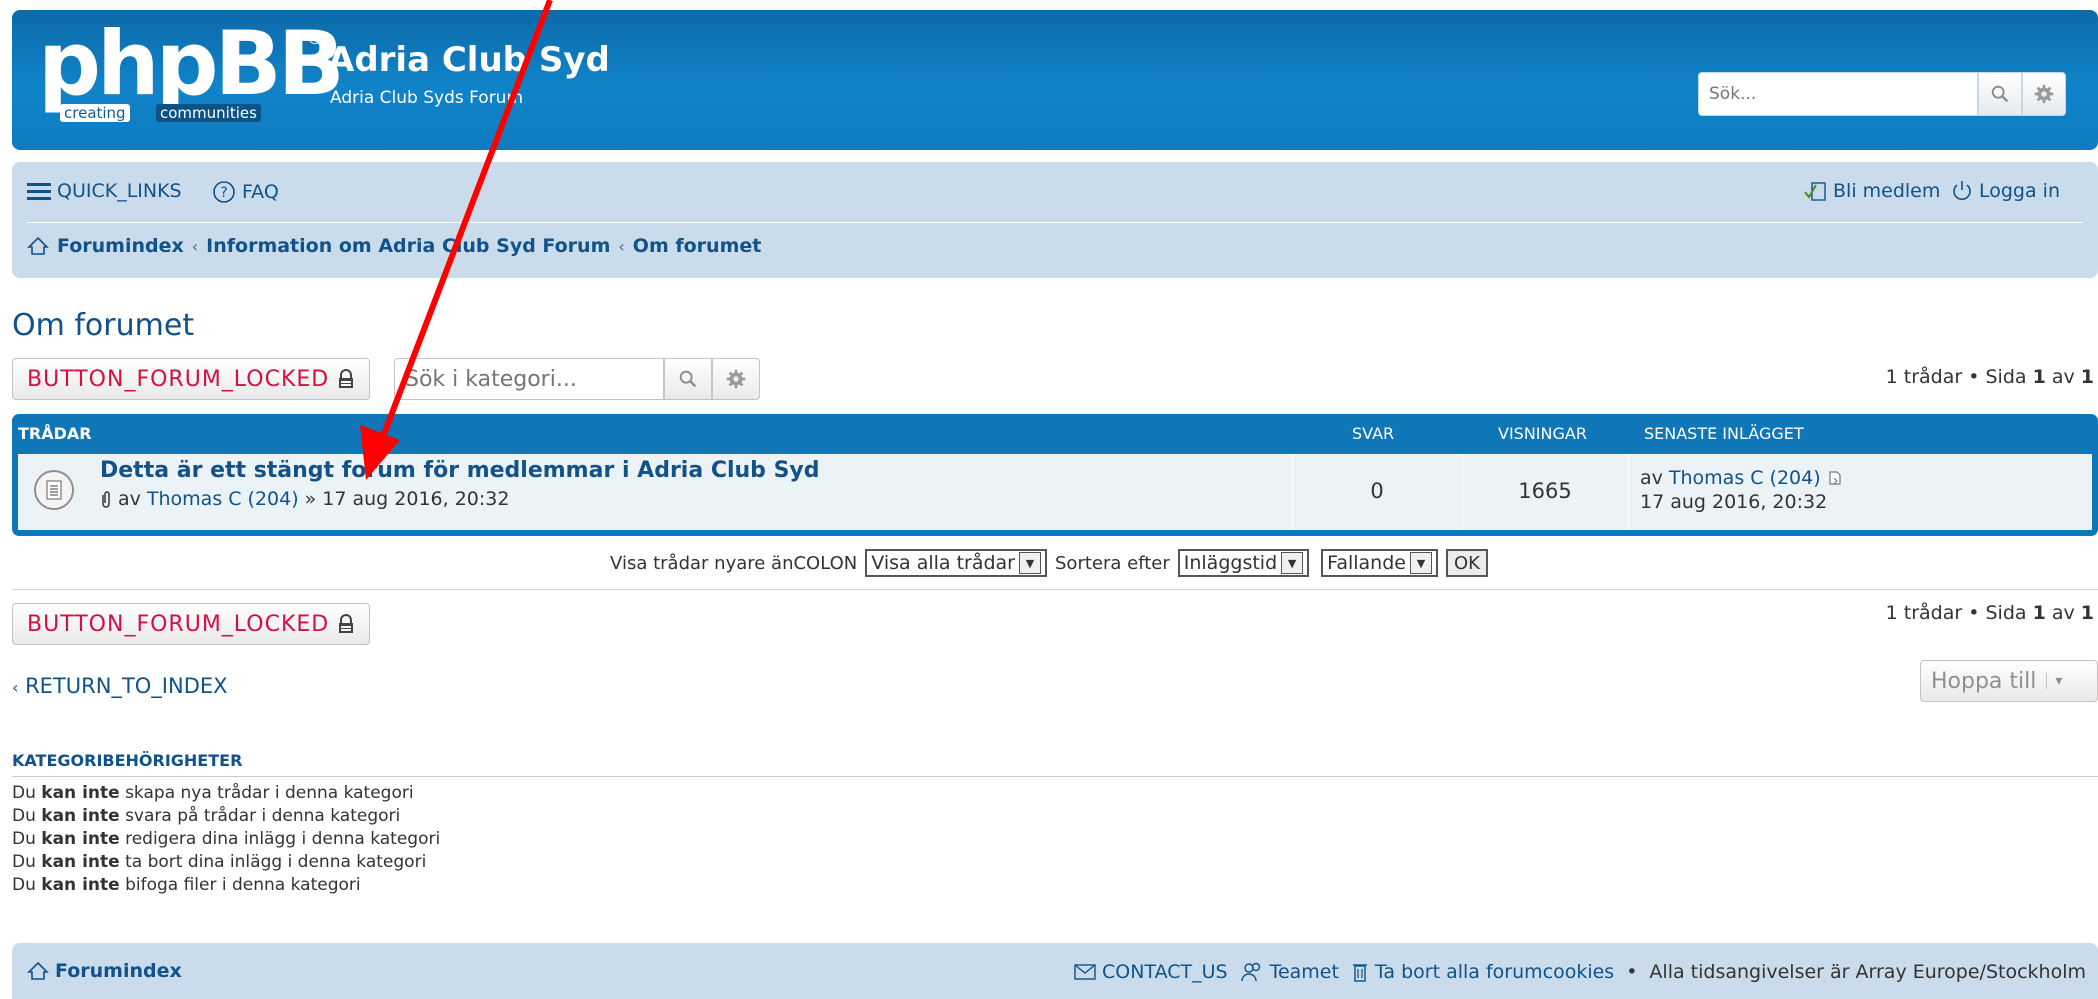  I want to click on forum-locked-button-bottom: BUTTON_FORUM_LOCKED, so click(191, 624).